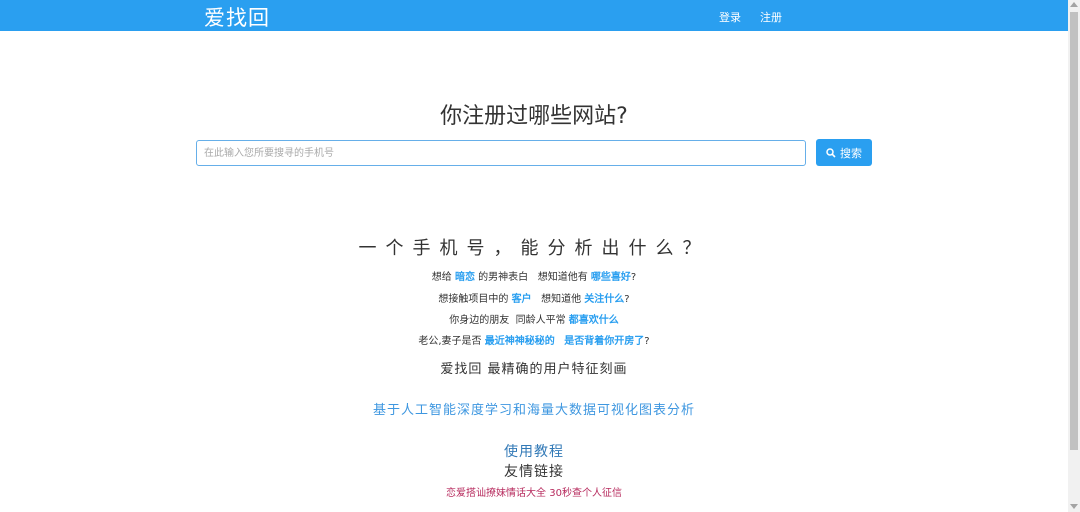 This screenshot has height=512, width=1080. I want to click on line2-text-c: 想知道他, so click(561, 299).